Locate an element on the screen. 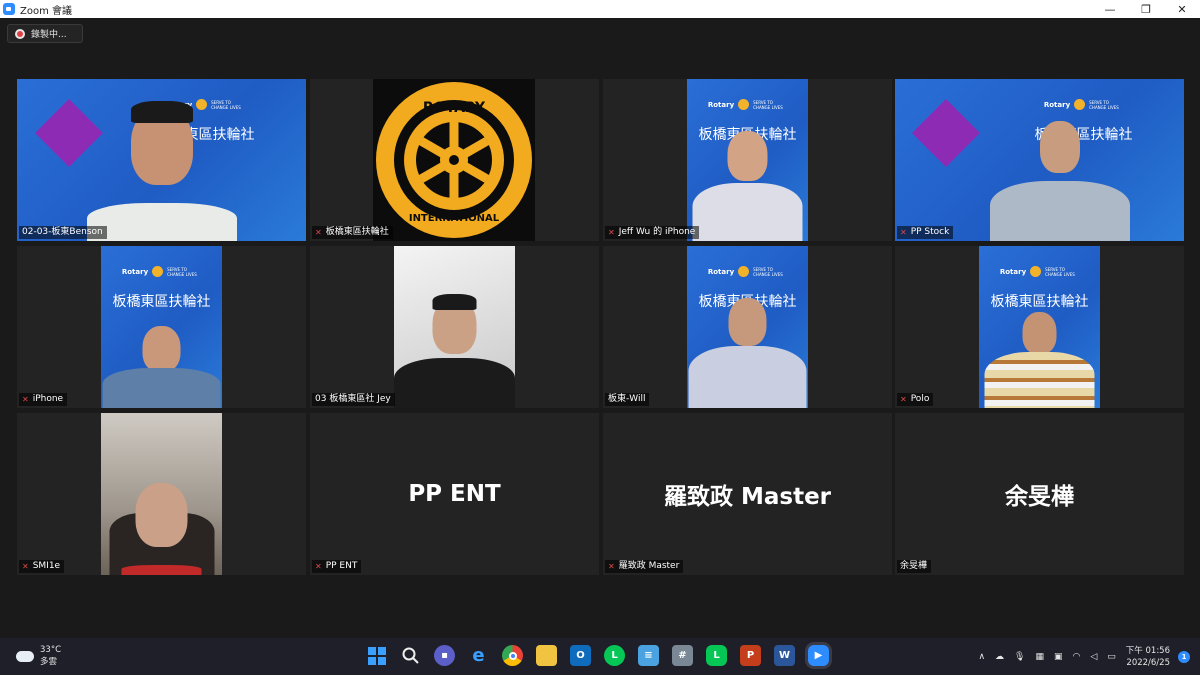 This screenshot has height=675, width=1200. file-explorer-icon is located at coordinates (546, 655).